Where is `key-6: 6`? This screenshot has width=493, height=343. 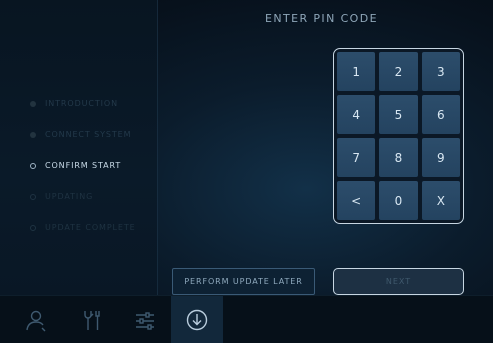
key-6: 6 is located at coordinates (440, 114).